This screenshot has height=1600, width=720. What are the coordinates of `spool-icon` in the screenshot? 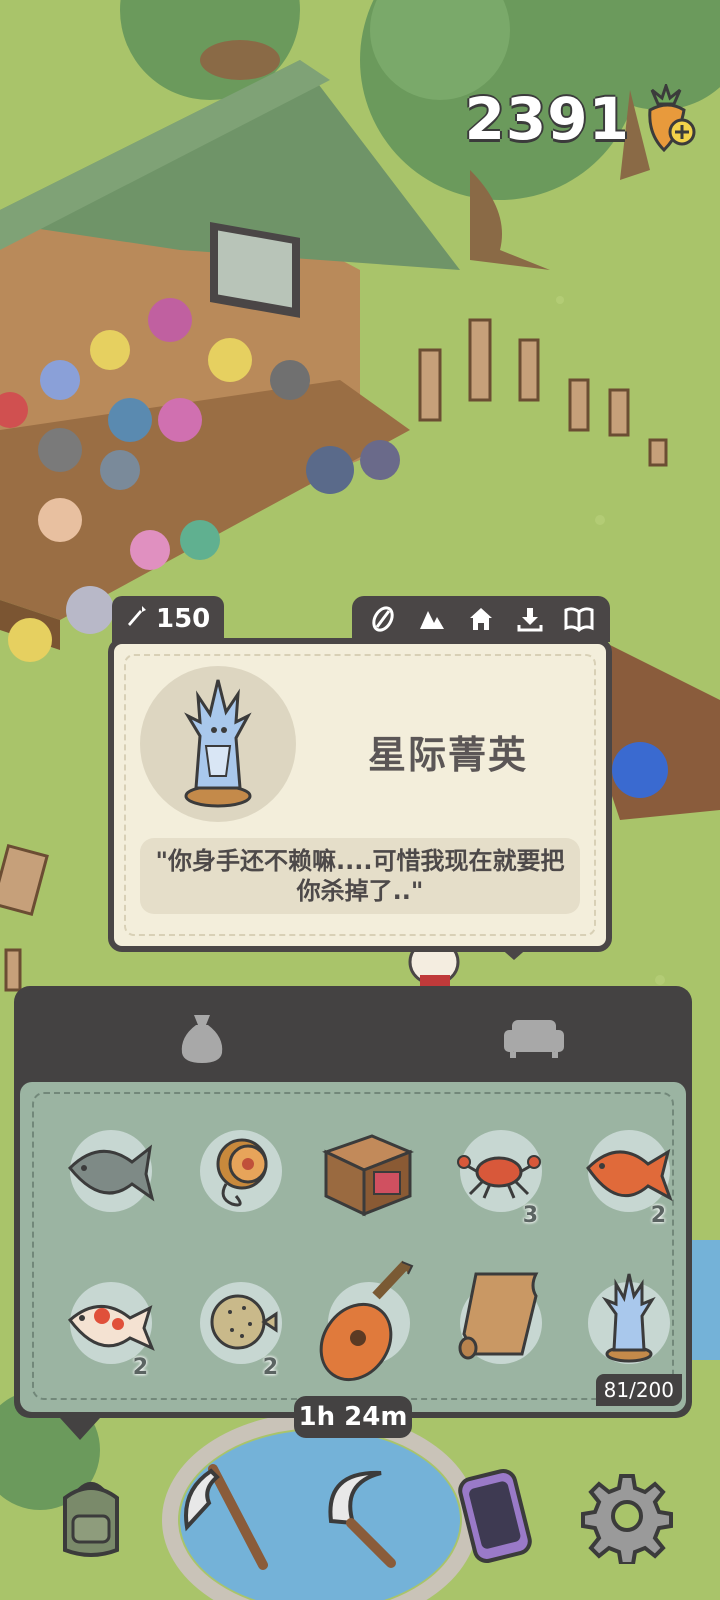 It's located at (242, 1172).